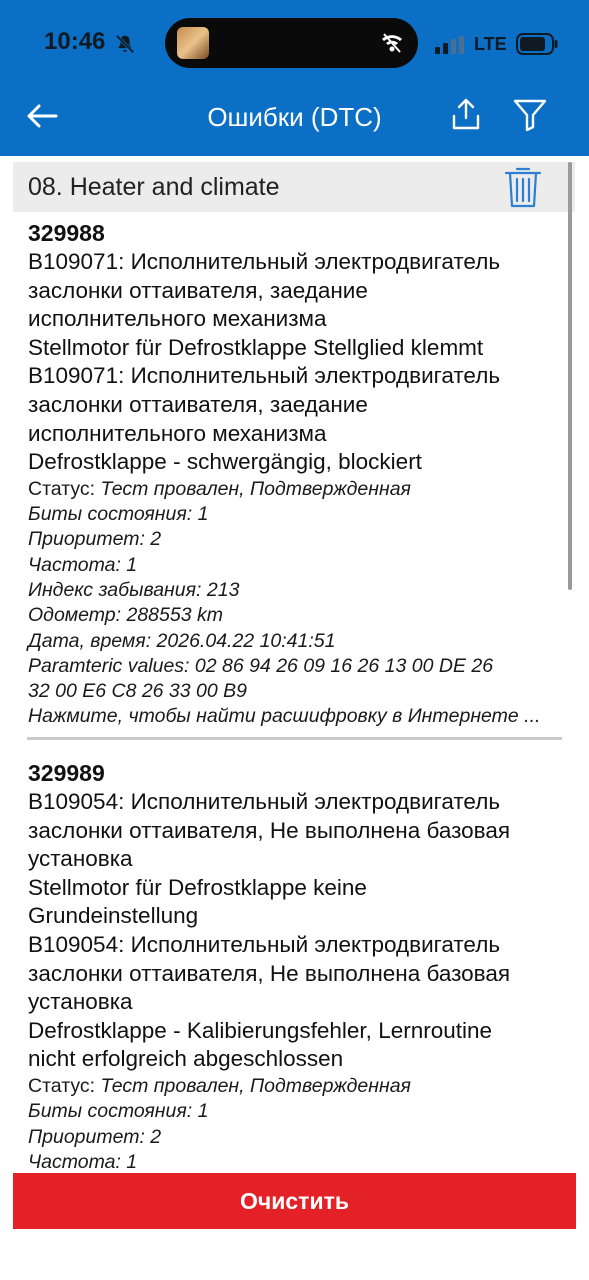  What do you see at coordinates (294, 738) in the screenshot?
I see `item-divider` at bounding box center [294, 738].